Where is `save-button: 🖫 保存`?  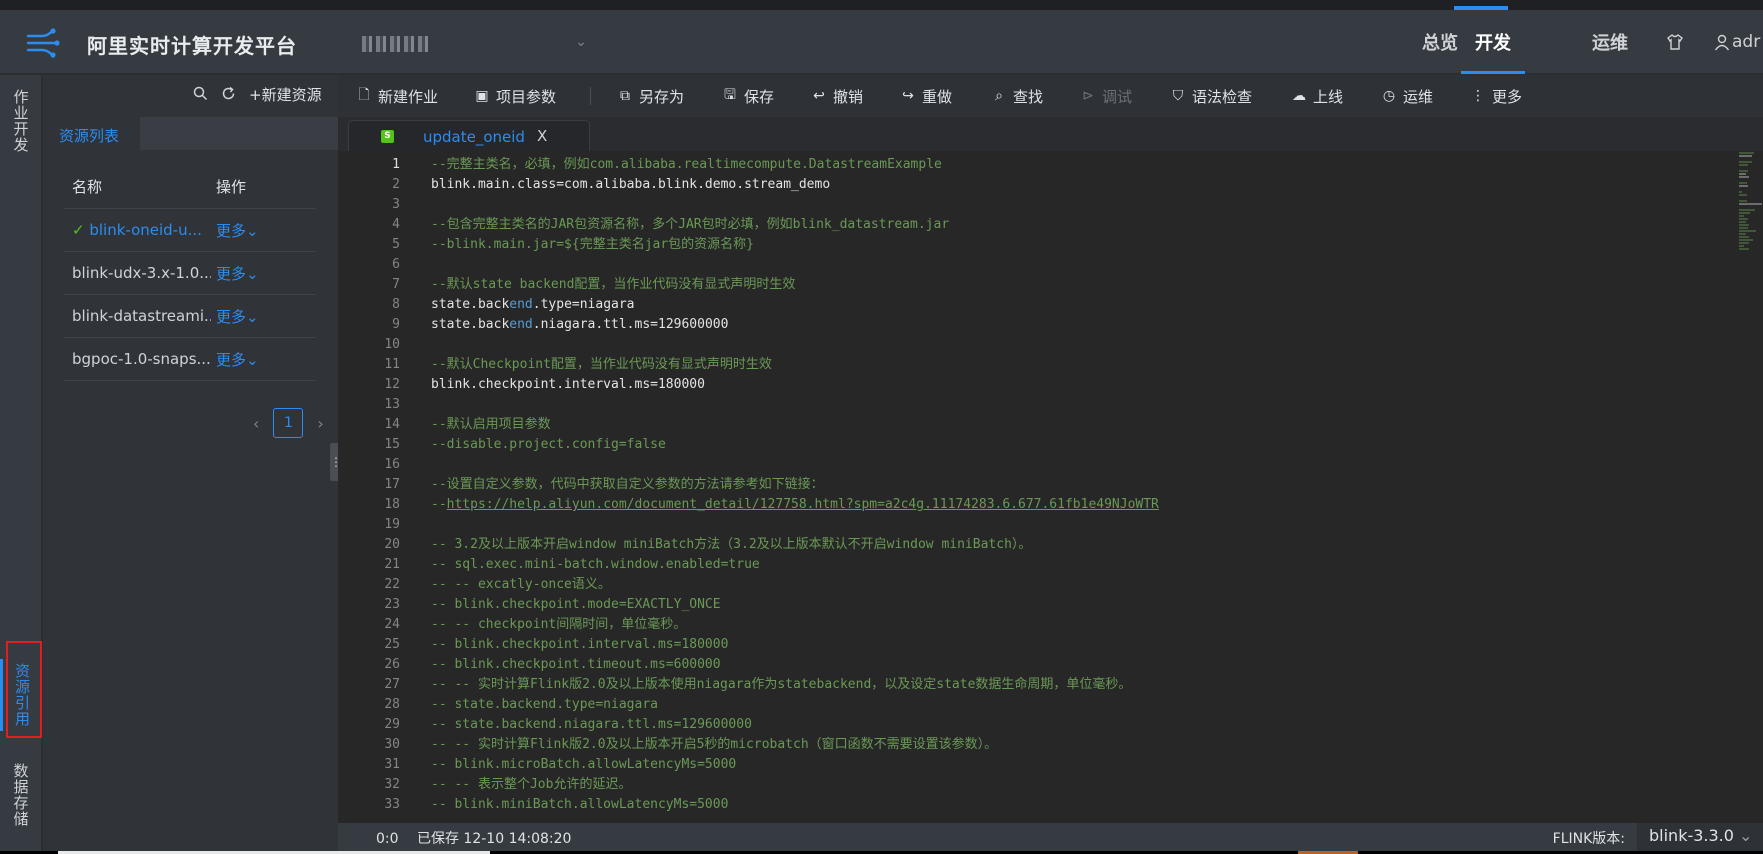 save-button: 🖫 保存 is located at coordinates (748, 96).